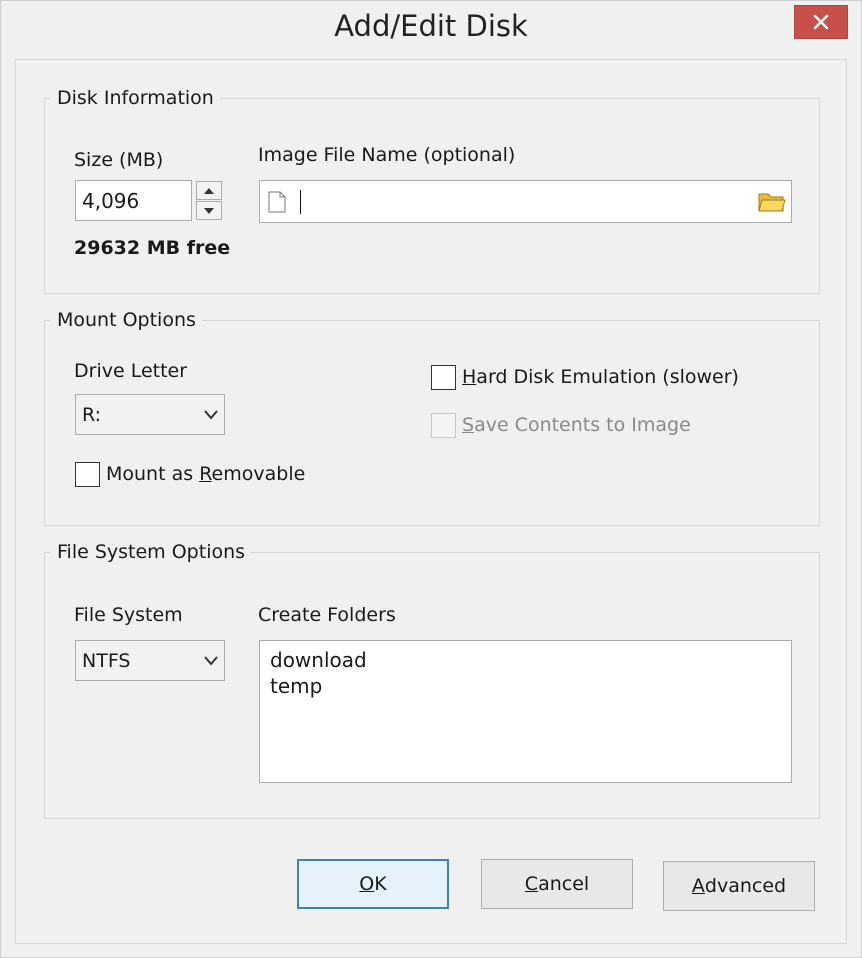 The image size is (862, 958). I want to click on folder-icon, so click(772, 201).